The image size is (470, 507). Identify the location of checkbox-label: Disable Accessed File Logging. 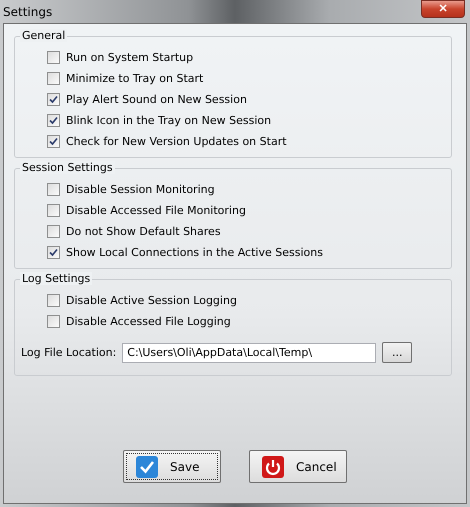
(148, 321).